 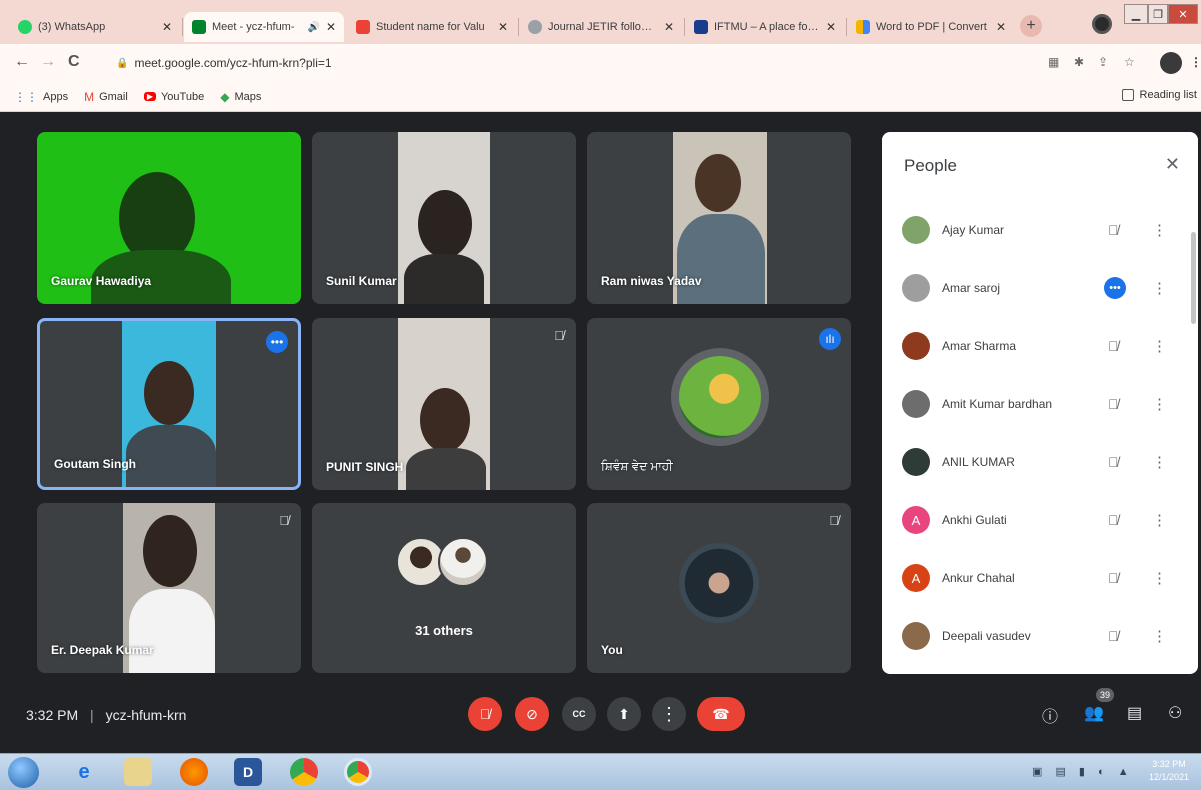 I want to click on participant-name: Sunil Kumar, so click(x=361, y=281).